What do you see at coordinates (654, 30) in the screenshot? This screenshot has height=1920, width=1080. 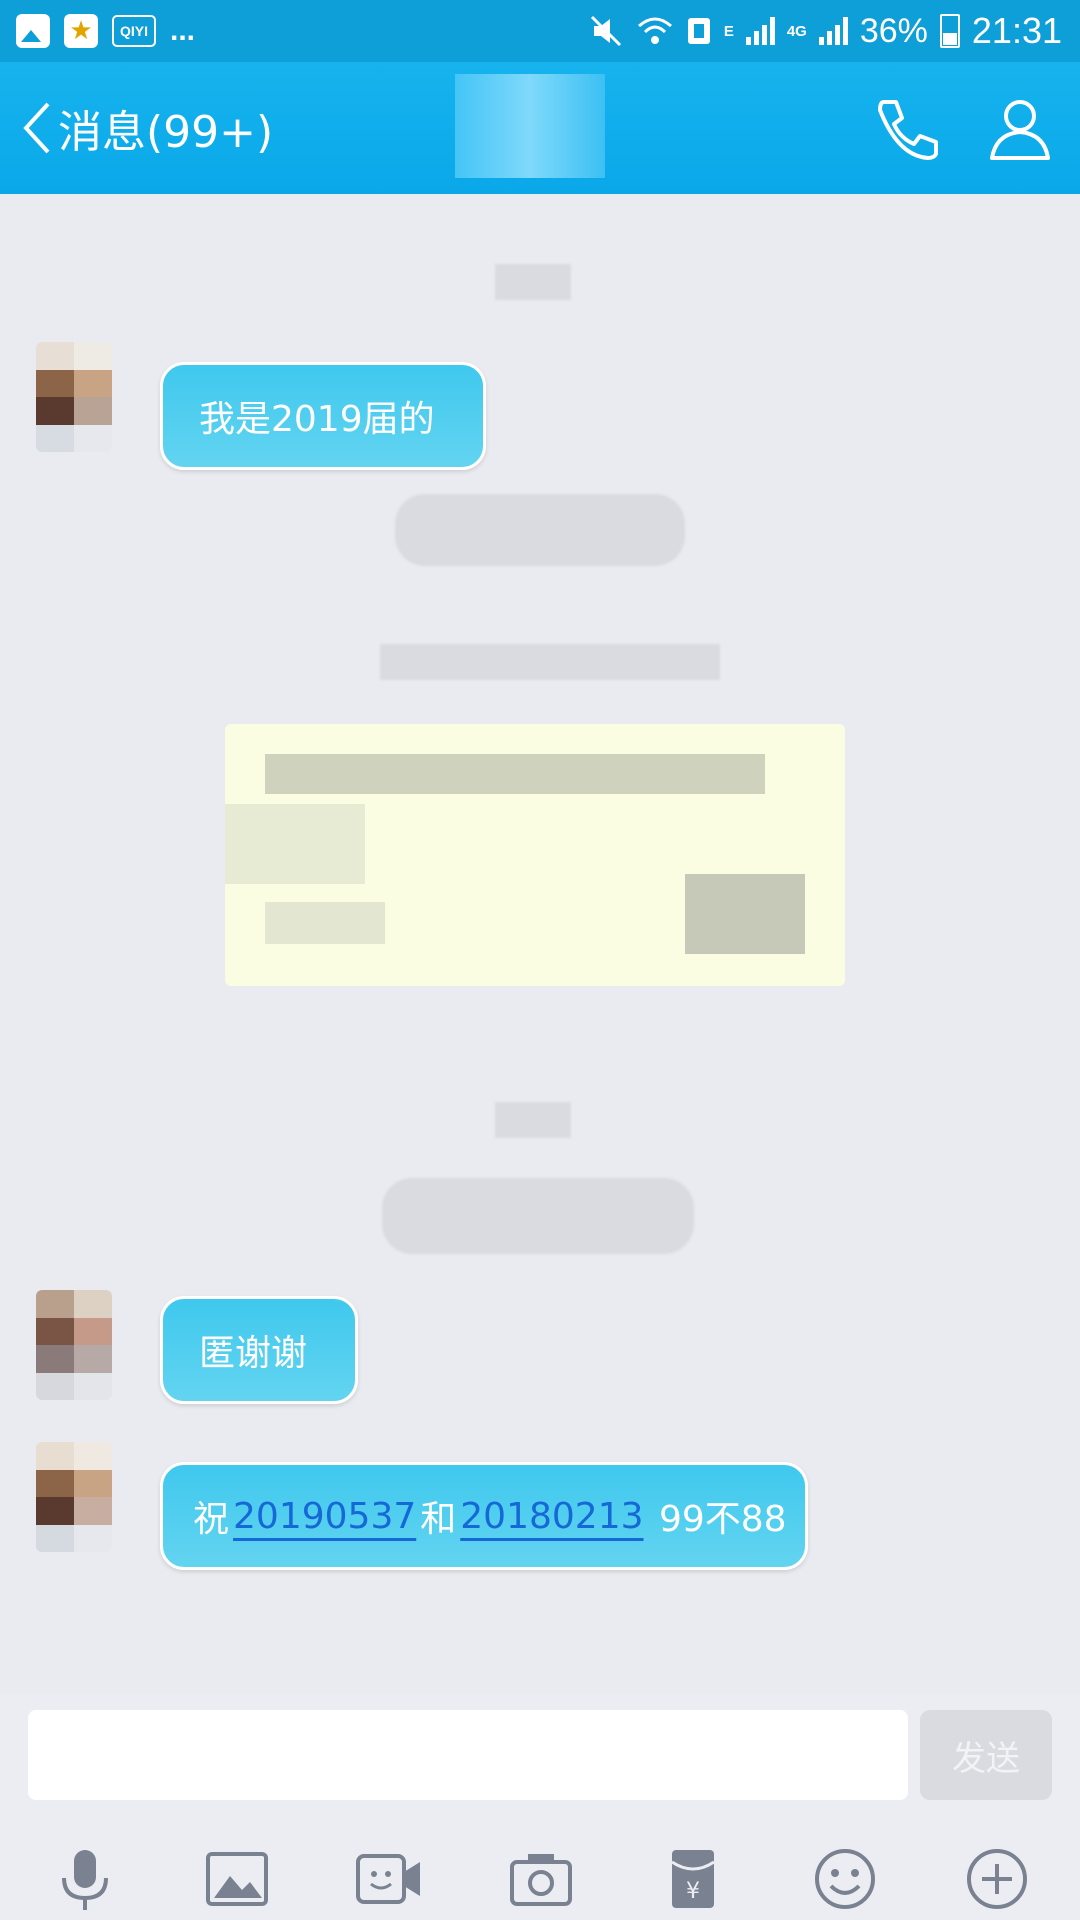 I see `wifi-icon` at bounding box center [654, 30].